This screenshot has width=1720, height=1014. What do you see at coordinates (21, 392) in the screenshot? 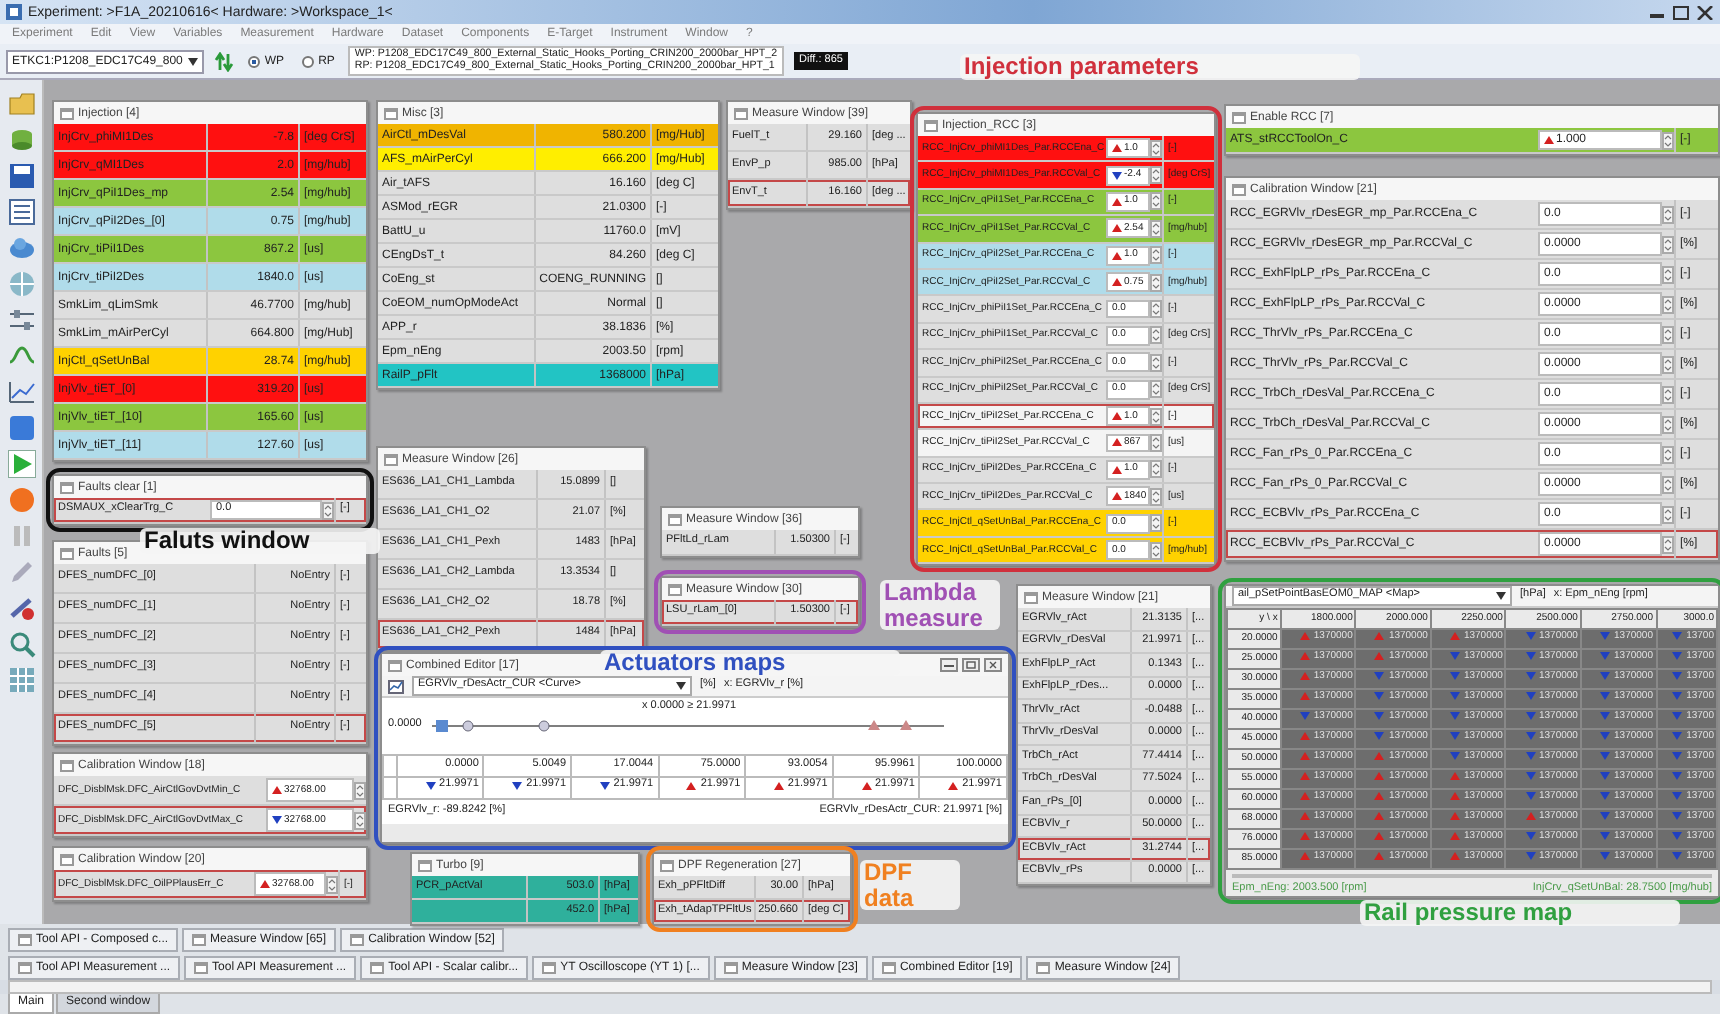
I see `chart-icon` at bounding box center [21, 392].